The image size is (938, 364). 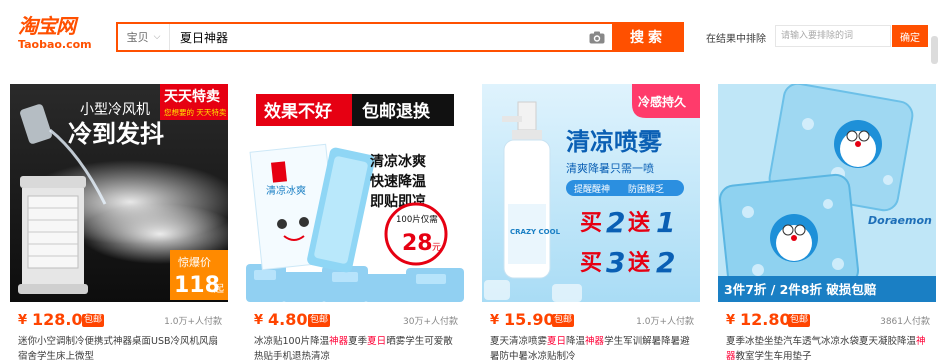 I want to click on img-m1: 1, so click(x=665, y=222).